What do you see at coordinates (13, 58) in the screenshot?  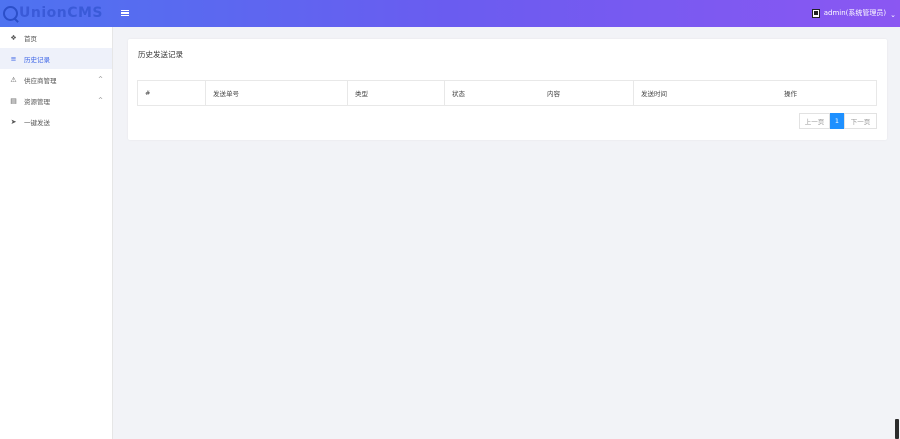 I see `list-icon: ≡` at bounding box center [13, 58].